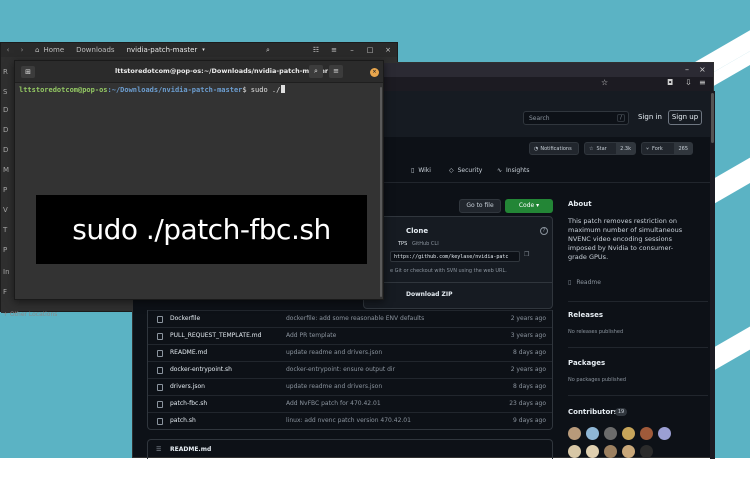 The image size is (750, 500). What do you see at coordinates (480, 206) in the screenshot?
I see `go-to-file-button: Go to file` at bounding box center [480, 206].